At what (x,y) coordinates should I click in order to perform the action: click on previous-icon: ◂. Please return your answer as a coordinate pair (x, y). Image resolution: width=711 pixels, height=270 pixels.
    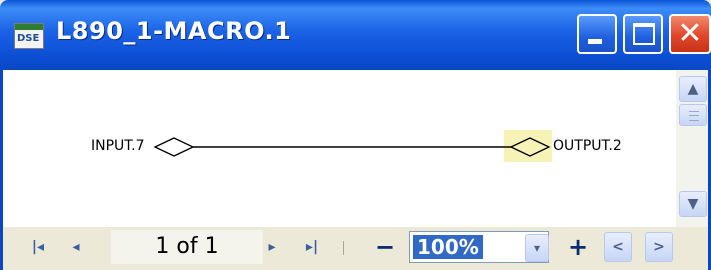
    Looking at the image, I should click on (76, 247).